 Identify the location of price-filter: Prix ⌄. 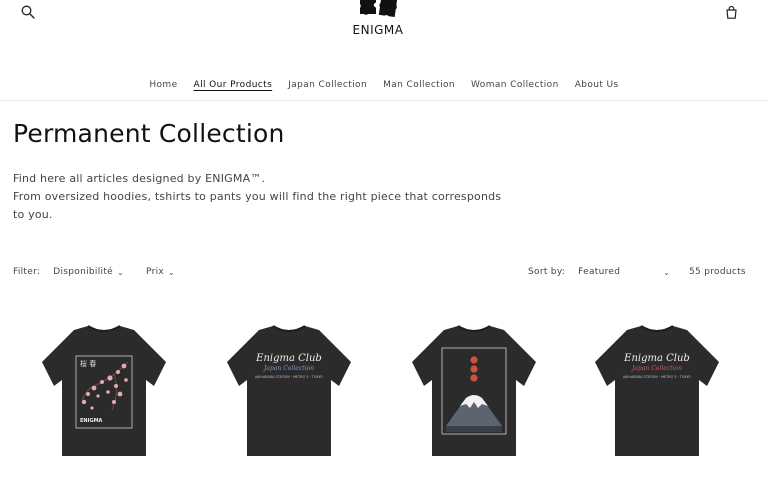
(160, 272).